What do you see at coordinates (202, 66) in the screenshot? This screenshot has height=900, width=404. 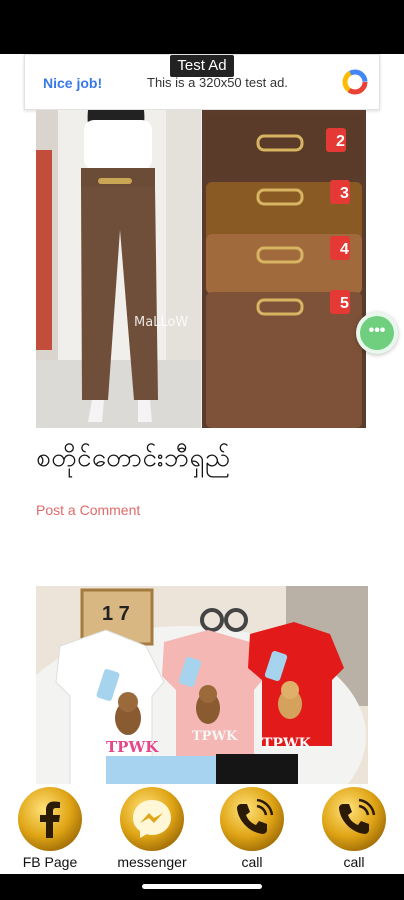 I see `ad-tag: Test Ad` at bounding box center [202, 66].